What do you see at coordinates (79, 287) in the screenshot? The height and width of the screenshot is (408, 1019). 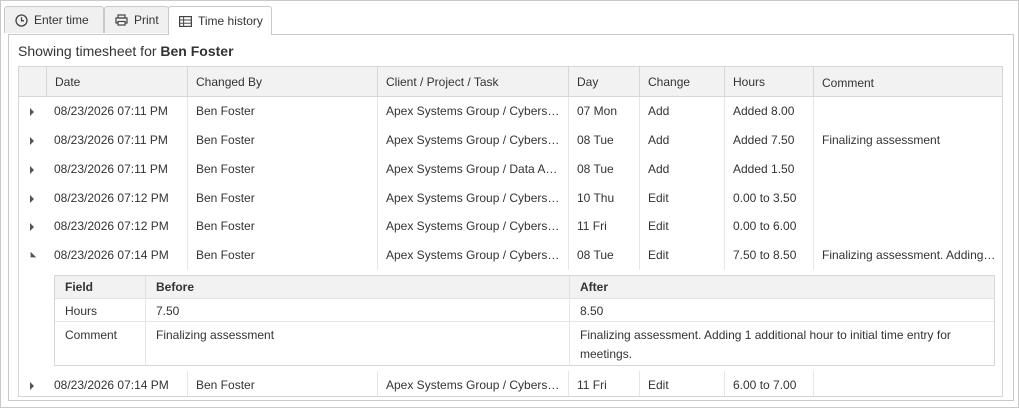 I see `detail-header-field: Field` at bounding box center [79, 287].